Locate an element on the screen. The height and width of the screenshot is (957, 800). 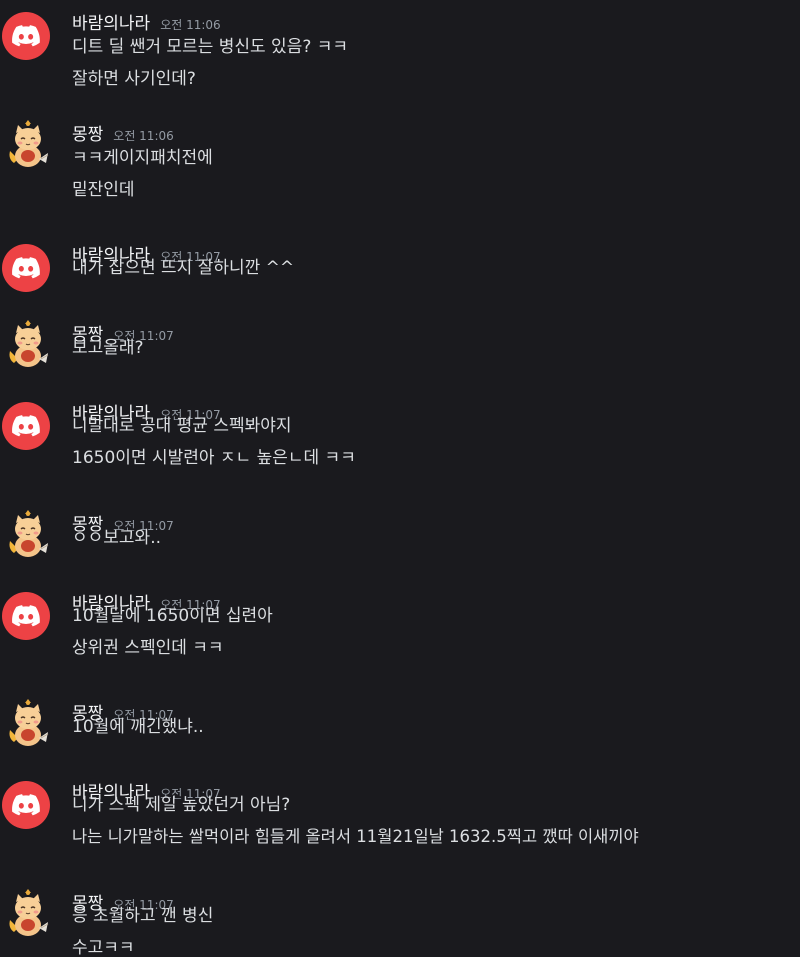
message-text: 니말대로 공대 평균 스펙봐야지 is located at coordinates (182, 426).